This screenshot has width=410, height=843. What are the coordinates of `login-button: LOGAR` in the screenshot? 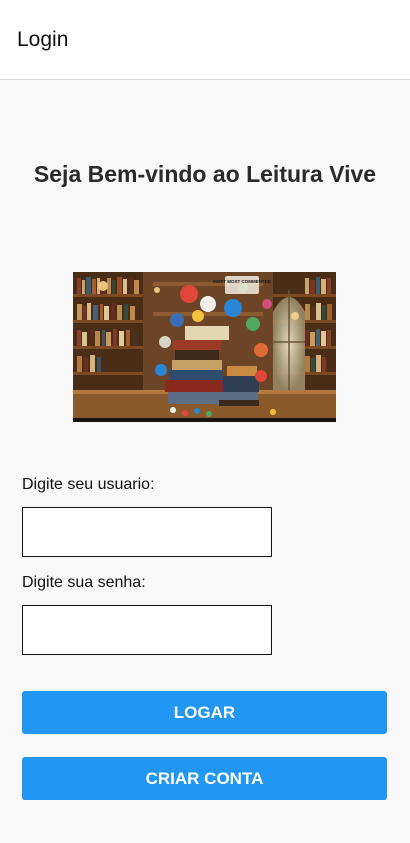 It's located at (204, 712).